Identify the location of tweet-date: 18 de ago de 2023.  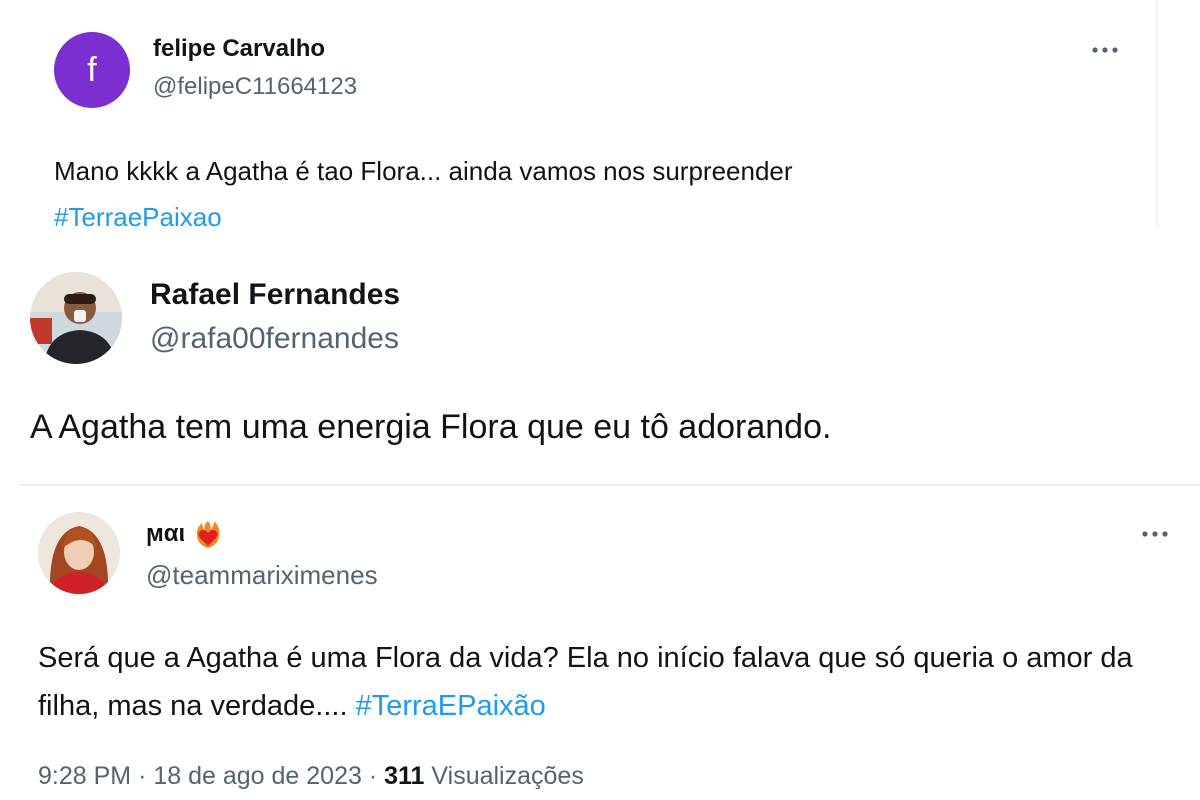
(257, 776).